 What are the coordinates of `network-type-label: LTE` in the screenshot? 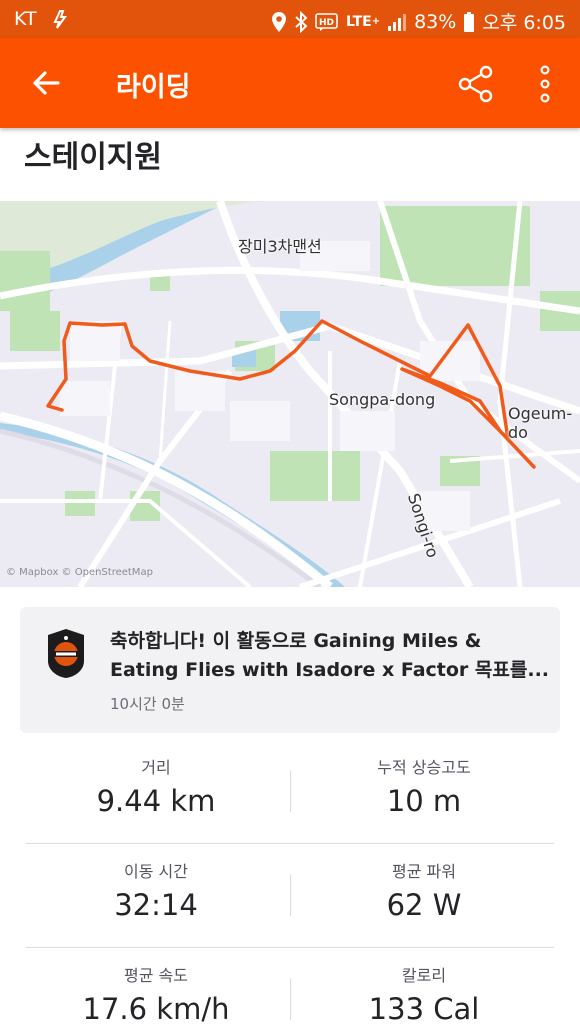 It's located at (358, 21).